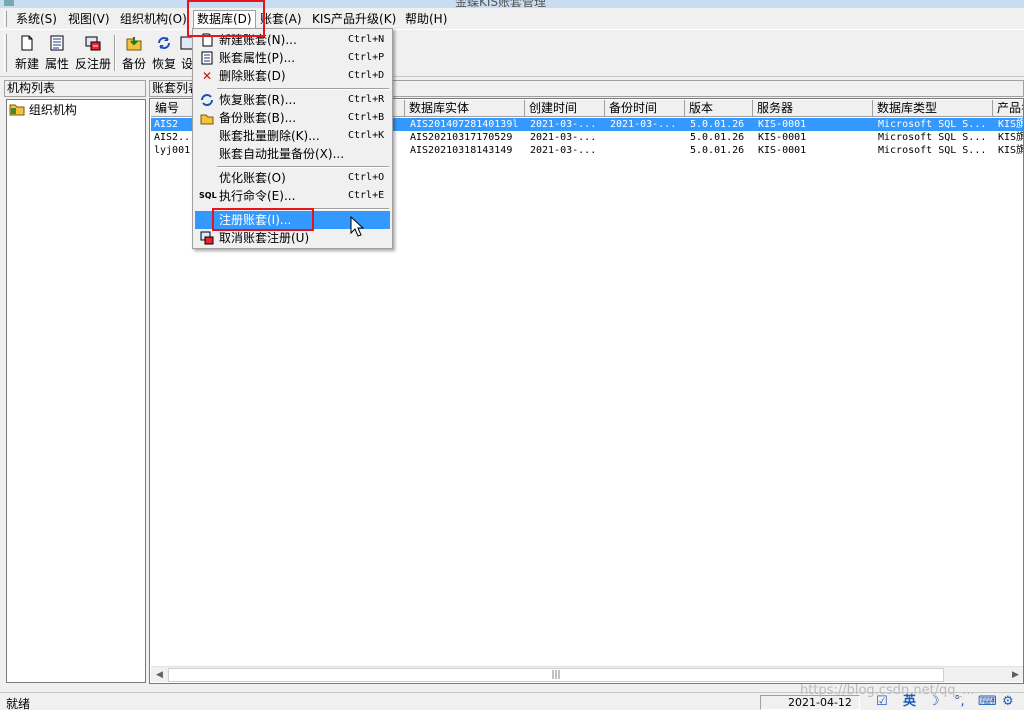 Image resolution: width=1024 pixels, height=710 pixels. I want to click on mouse-cursor-icon, so click(357, 228).